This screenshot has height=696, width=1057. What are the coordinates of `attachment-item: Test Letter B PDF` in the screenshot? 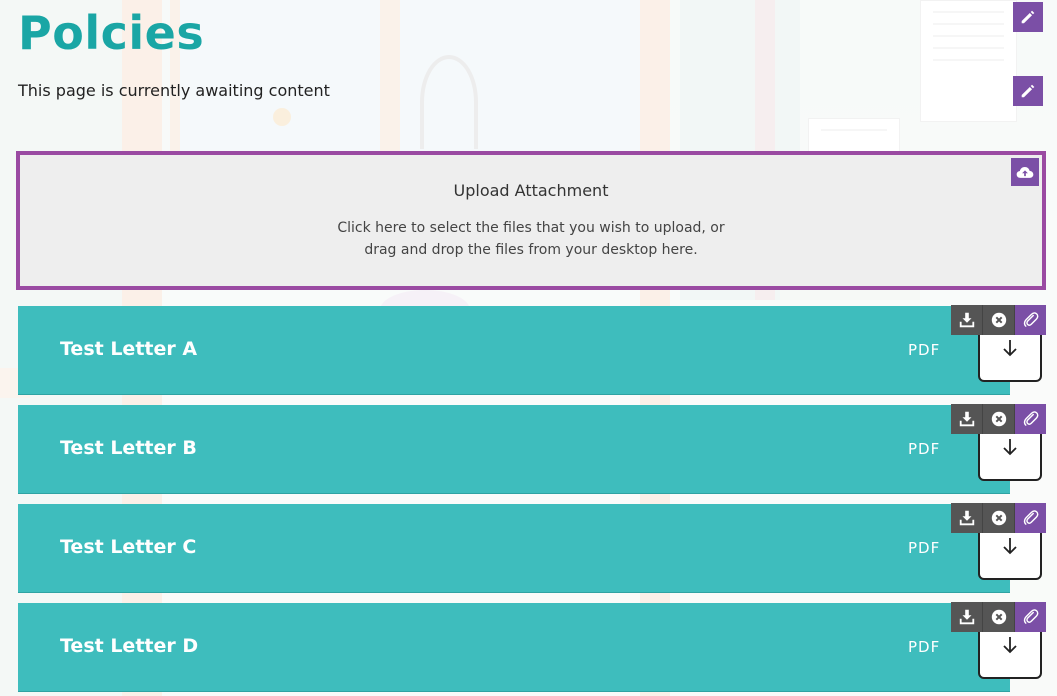 It's located at (537, 449).